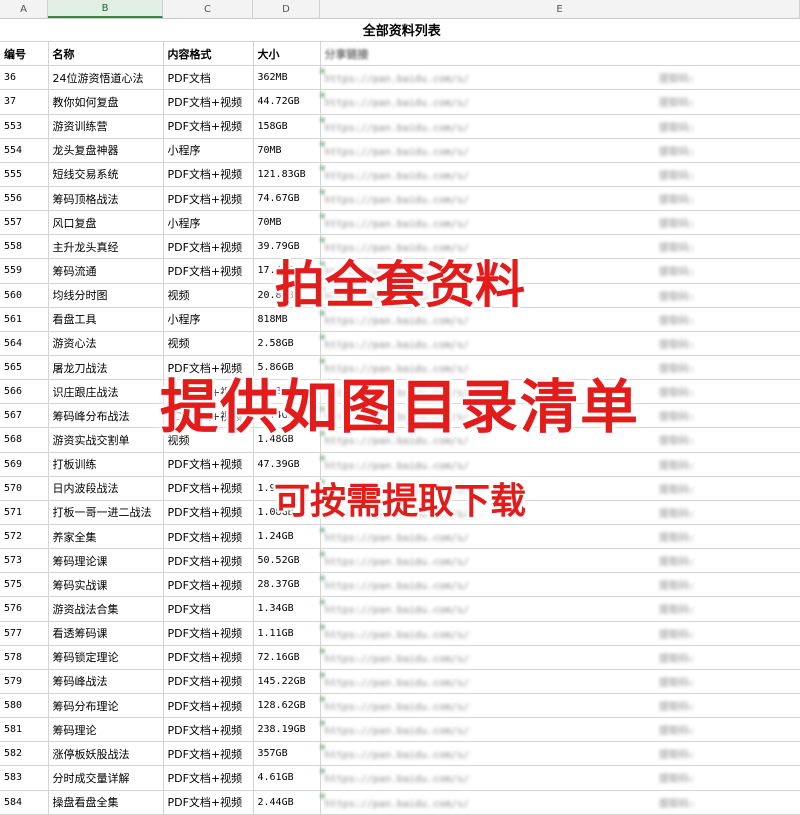  Describe the element at coordinates (24, 295) in the screenshot. I see `cell-id: 560` at that location.